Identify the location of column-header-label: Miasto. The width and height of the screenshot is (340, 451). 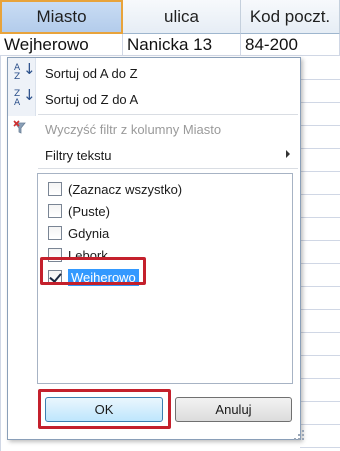
(61, 16).